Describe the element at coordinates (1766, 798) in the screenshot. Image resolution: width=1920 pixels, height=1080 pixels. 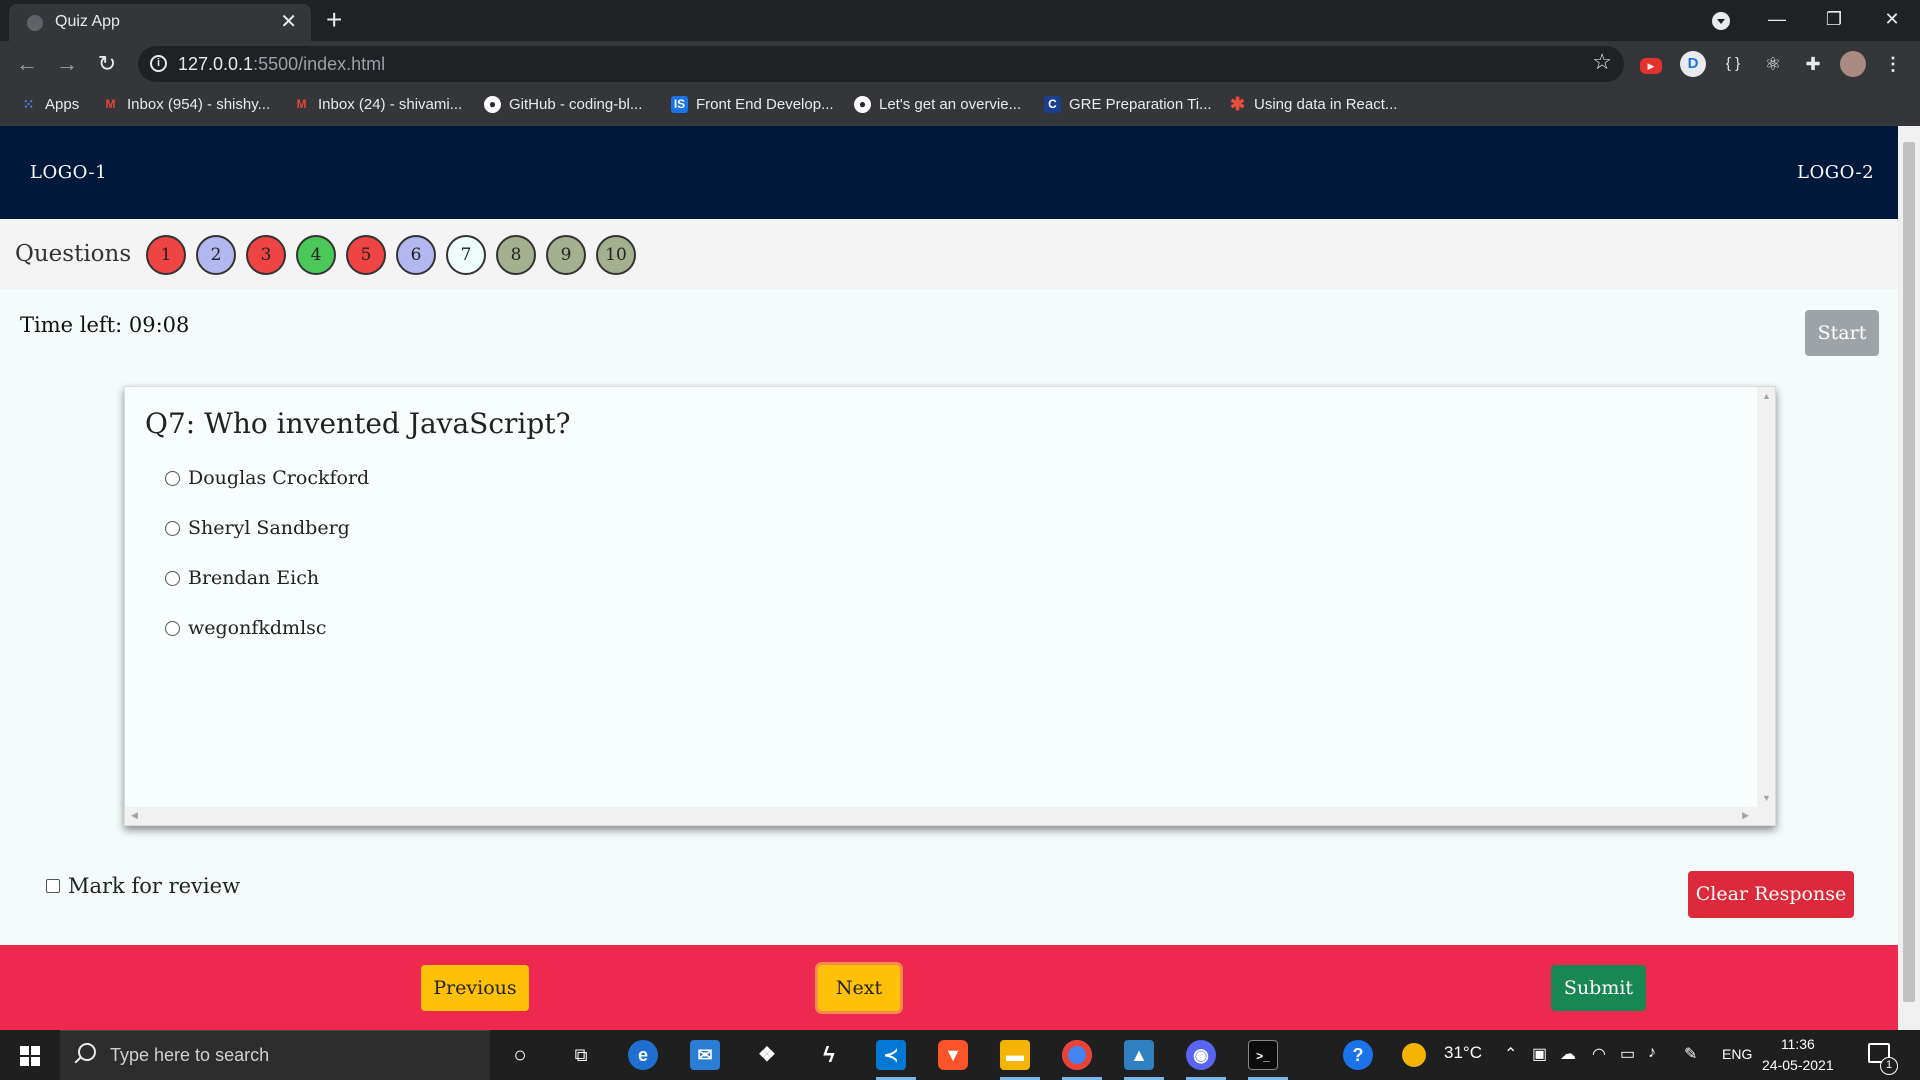
I see `scroll-down-icon: ▼` at that location.